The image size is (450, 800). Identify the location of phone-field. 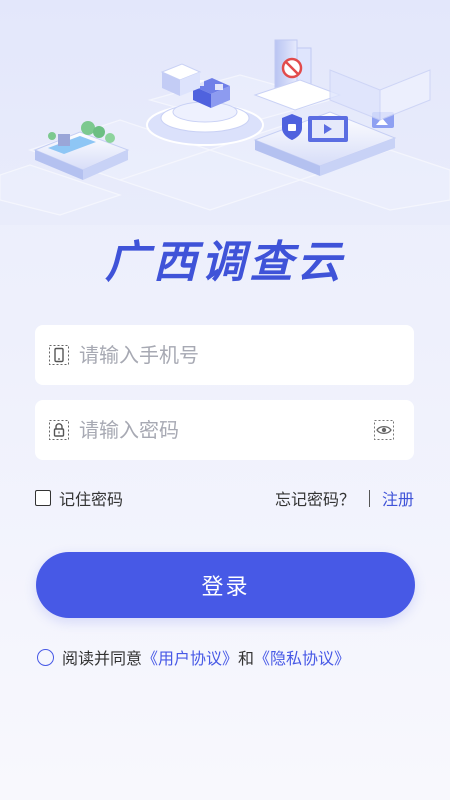
(224, 355).